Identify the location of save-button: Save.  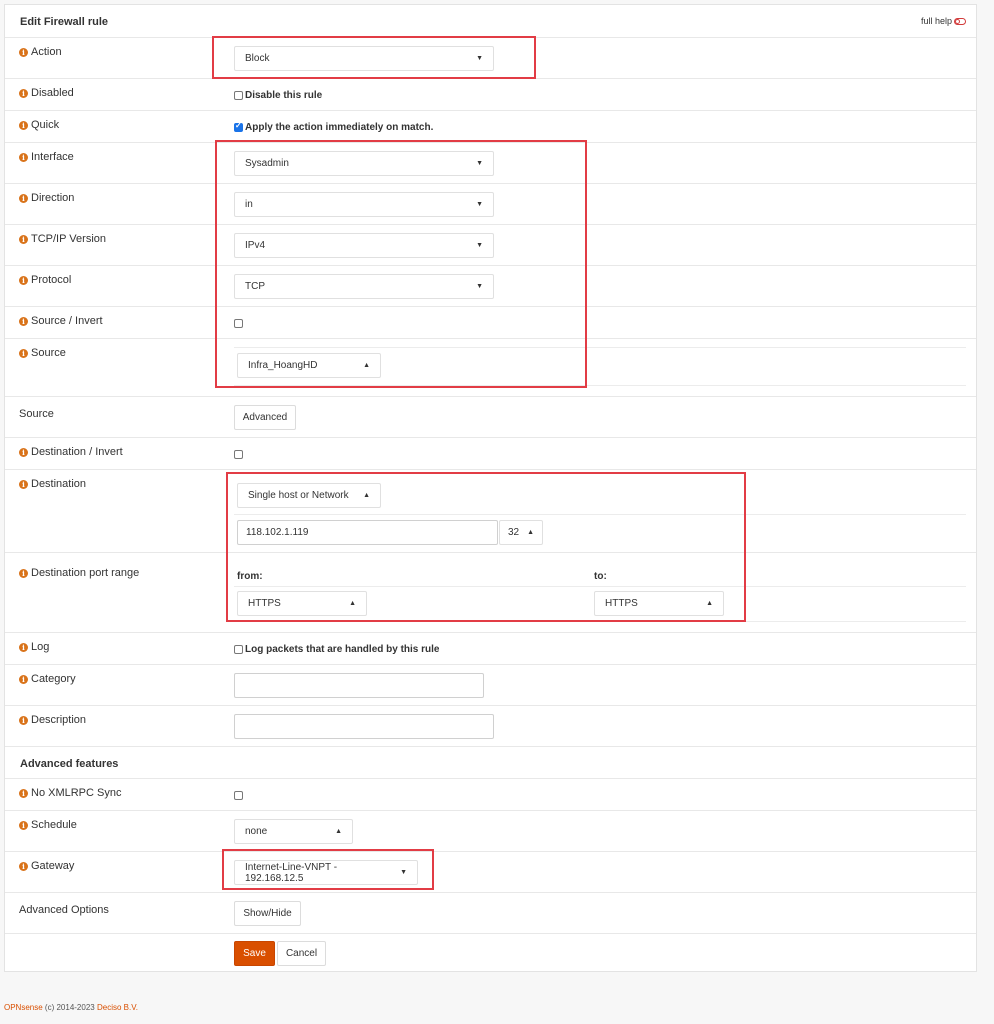
(254, 953).